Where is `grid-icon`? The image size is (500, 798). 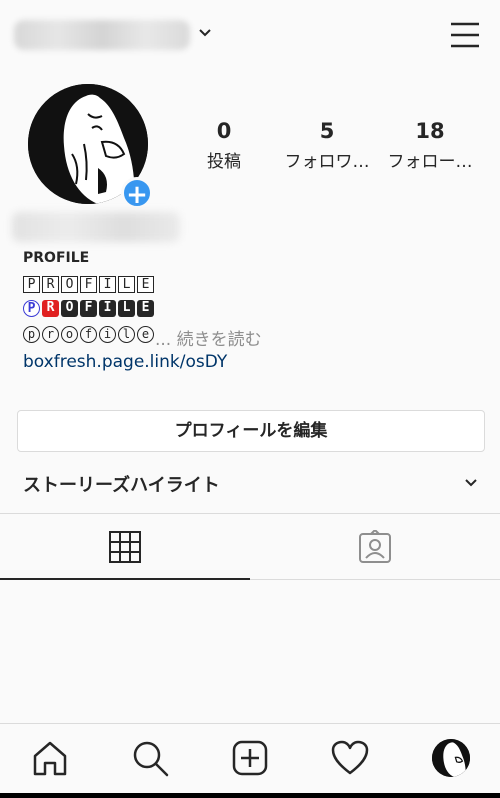 grid-icon is located at coordinates (125, 547).